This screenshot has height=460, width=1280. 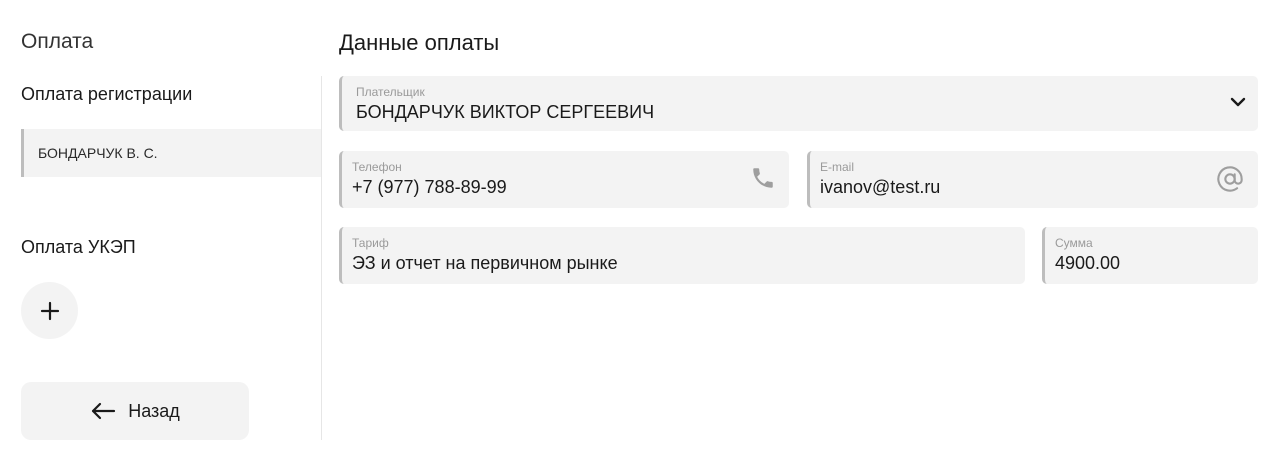 I want to click on add-ukep-payment-button, so click(x=49, y=310).